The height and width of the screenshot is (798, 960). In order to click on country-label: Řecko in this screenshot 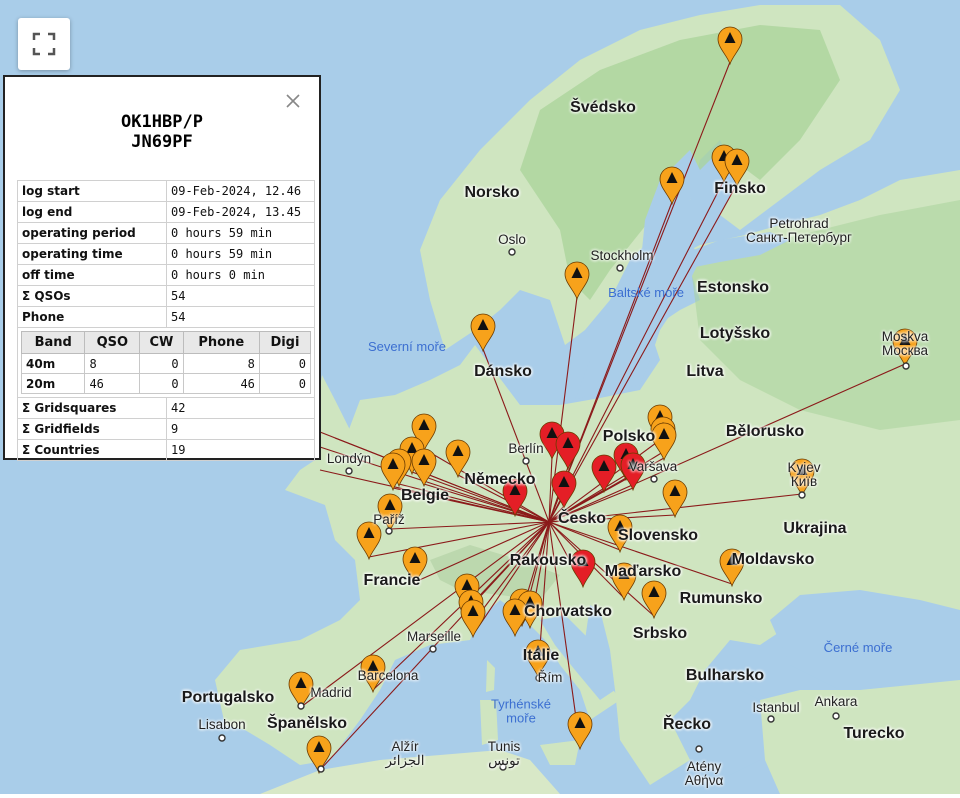, I will do `click(687, 724)`.